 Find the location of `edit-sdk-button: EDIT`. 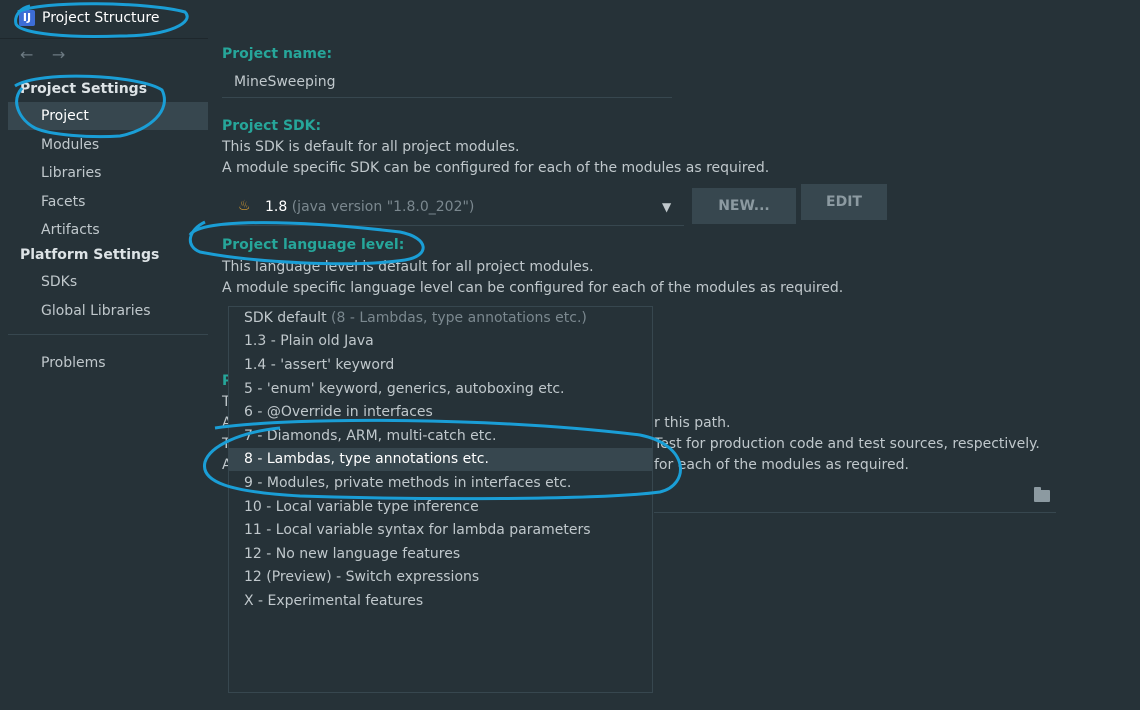

edit-sdk-button: EDIT is located at coordinates (844, 202).